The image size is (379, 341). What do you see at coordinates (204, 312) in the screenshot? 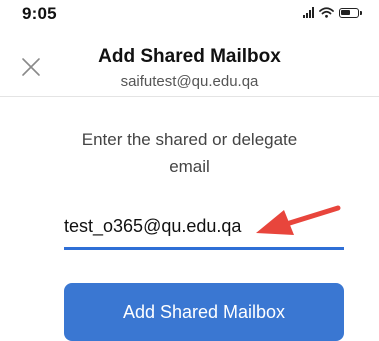
I see `add-shared-mailbox-button: Add Shared Mailbox` at bounding box center [204, 312].